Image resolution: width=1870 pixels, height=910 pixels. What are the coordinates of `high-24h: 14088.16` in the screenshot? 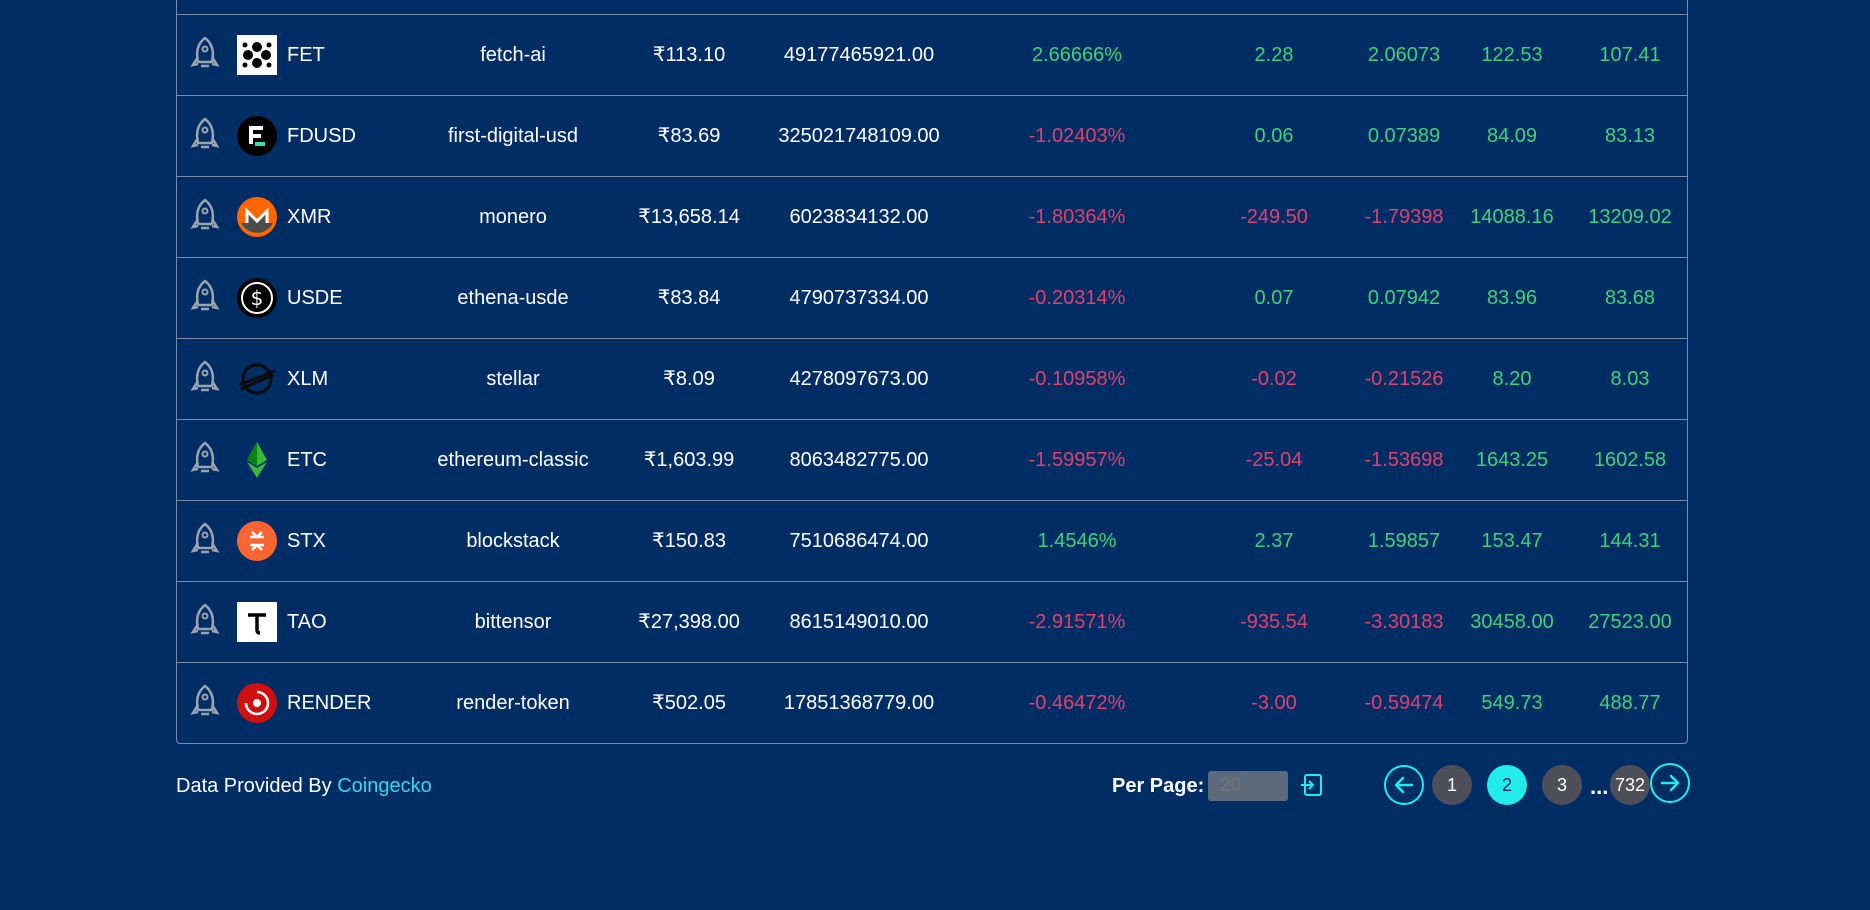 It's located at (1512, 217).